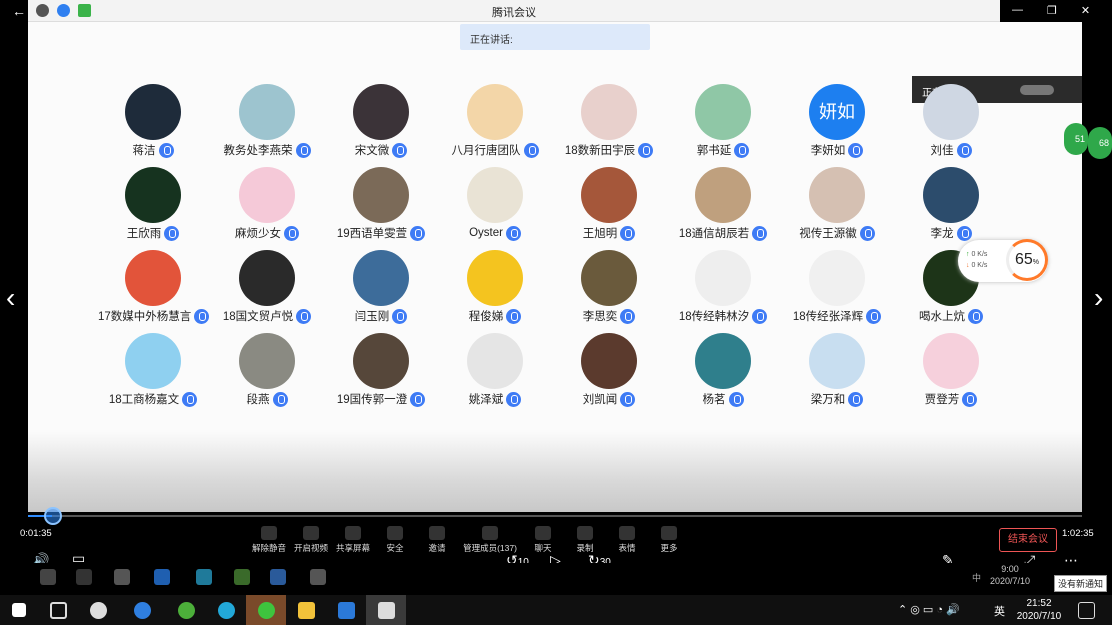 This screenshot has height=625, width=1112. I want to click on participant-name-row: 贾登芳, so click(951, 399).